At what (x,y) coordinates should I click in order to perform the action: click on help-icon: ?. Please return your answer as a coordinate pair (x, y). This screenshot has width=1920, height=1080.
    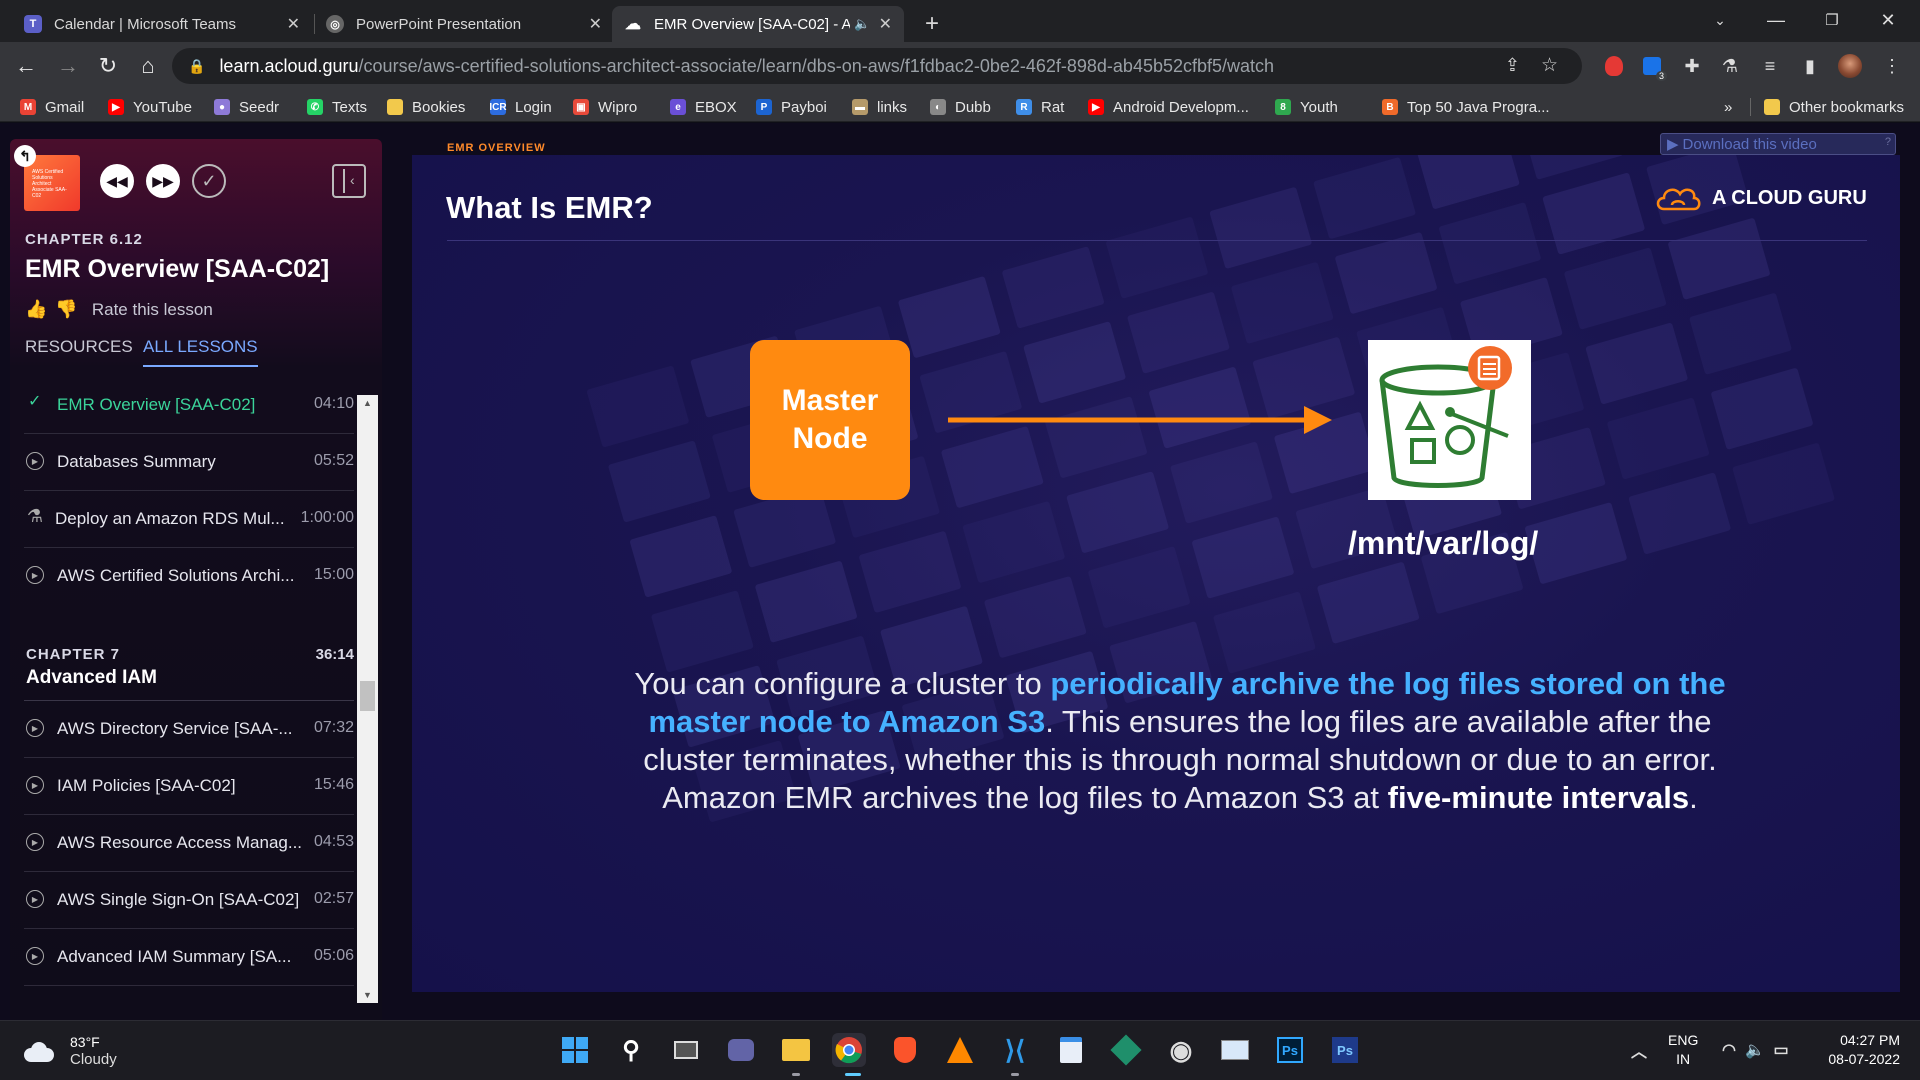
    Looking at the image, I should click on (1888, 142).